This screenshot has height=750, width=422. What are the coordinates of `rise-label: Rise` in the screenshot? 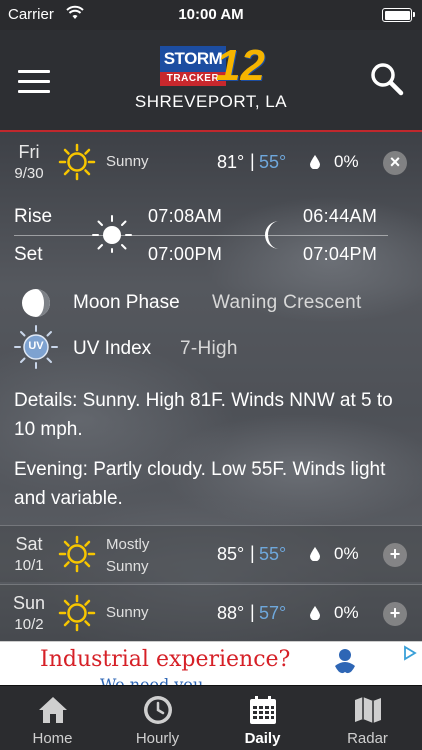 It's located at (33, 216).